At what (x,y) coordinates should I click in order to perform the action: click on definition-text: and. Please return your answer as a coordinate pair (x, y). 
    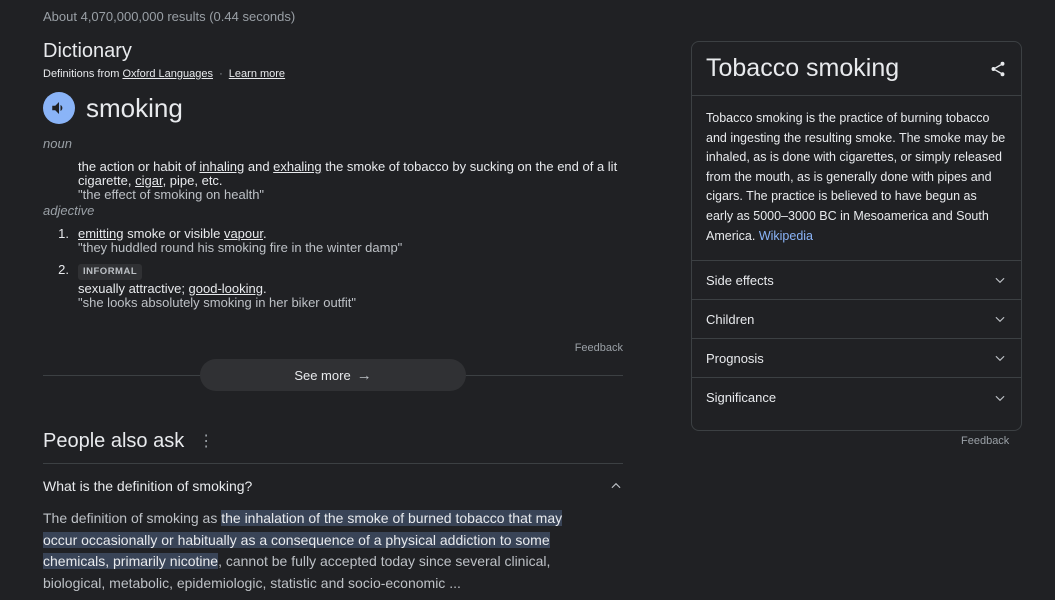
    Looking at the image, I should click on (259, 166).